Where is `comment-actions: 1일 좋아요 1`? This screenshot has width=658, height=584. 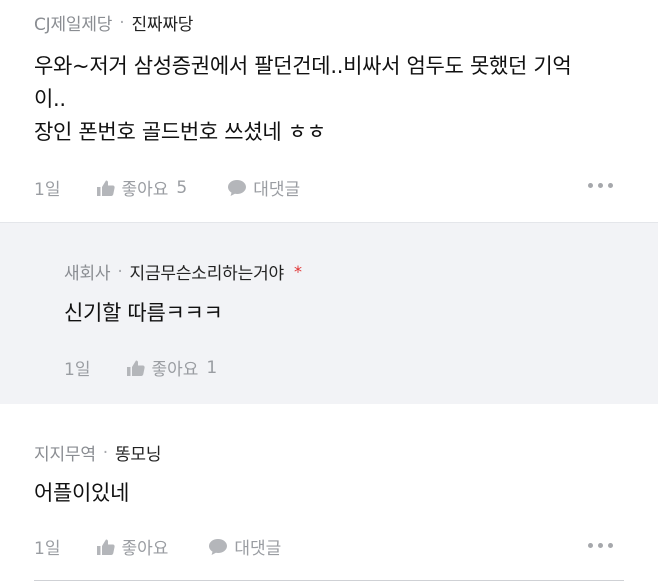 comment-actions: 1일 좋아요 1 is located at coordinates (140, 368).